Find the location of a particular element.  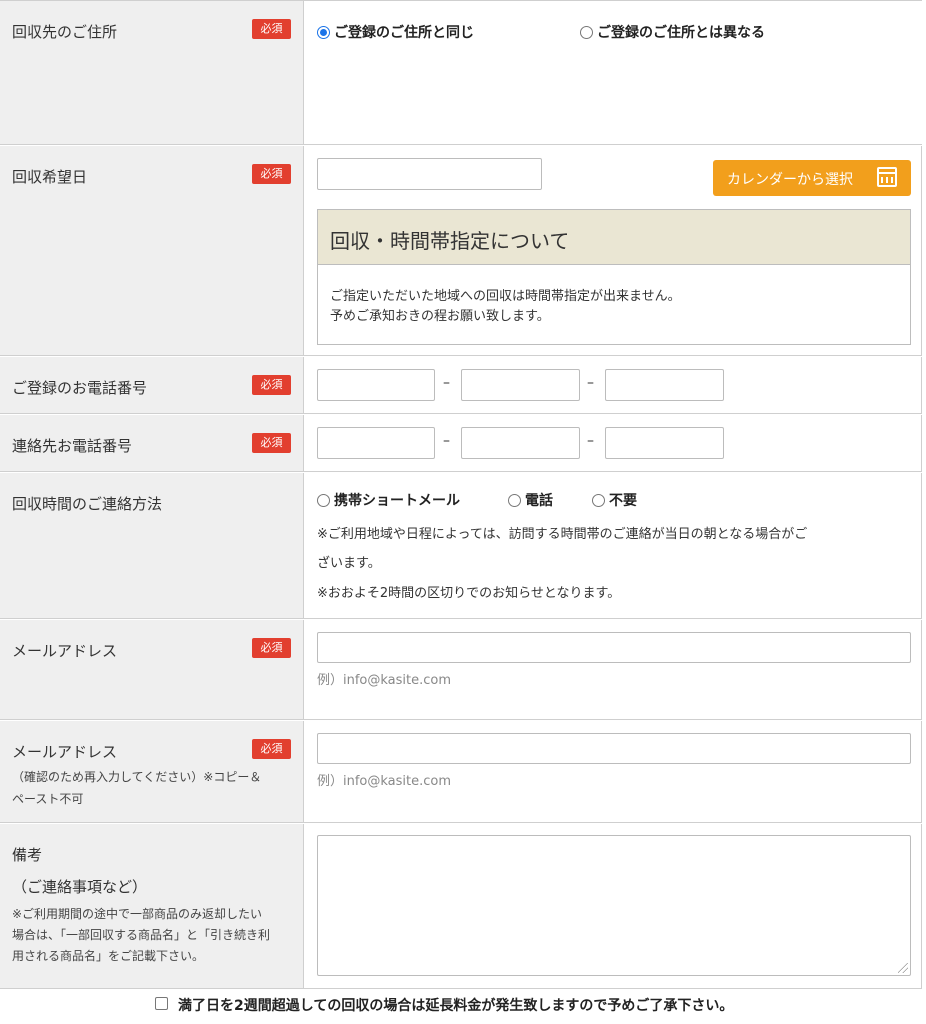

address-same-label: ご登録のご住所と同じ is located at coordinates (404, 33).